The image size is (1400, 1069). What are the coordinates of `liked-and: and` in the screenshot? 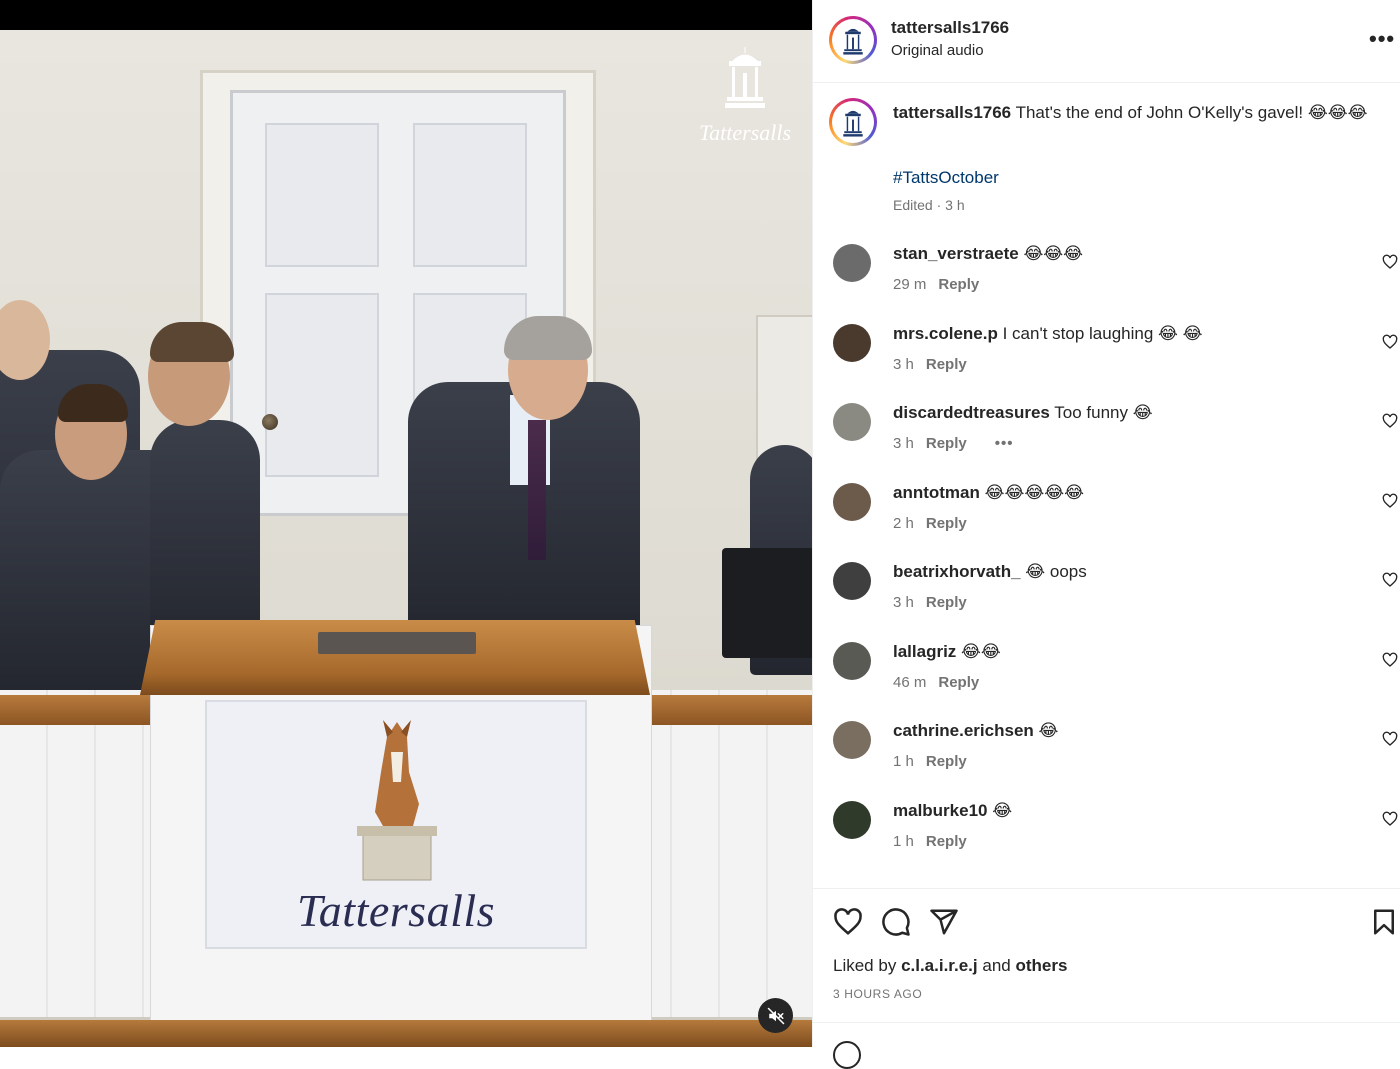 It's located at (996, 965).